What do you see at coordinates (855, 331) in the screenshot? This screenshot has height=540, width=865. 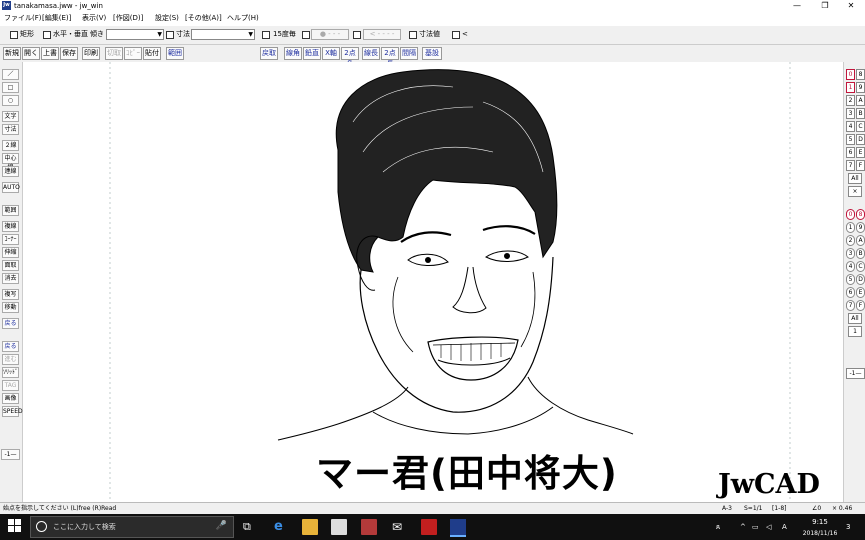 I see `group-one: 1` at bounding box center [855, 331].